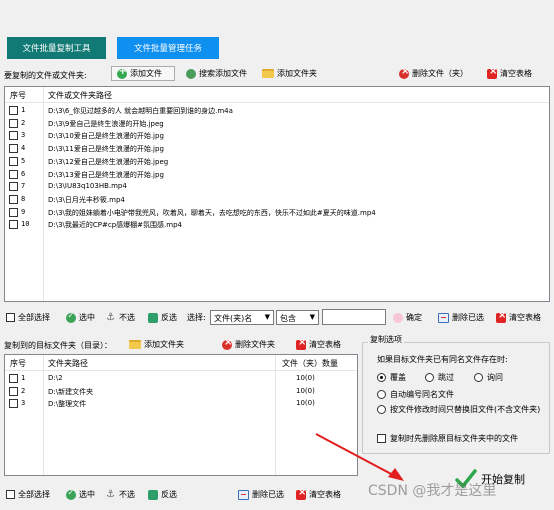  What do you see at coordinates (127, 494) in the screenshot?
I see `unselect-label: 不选` at bounding box center [127, 494].